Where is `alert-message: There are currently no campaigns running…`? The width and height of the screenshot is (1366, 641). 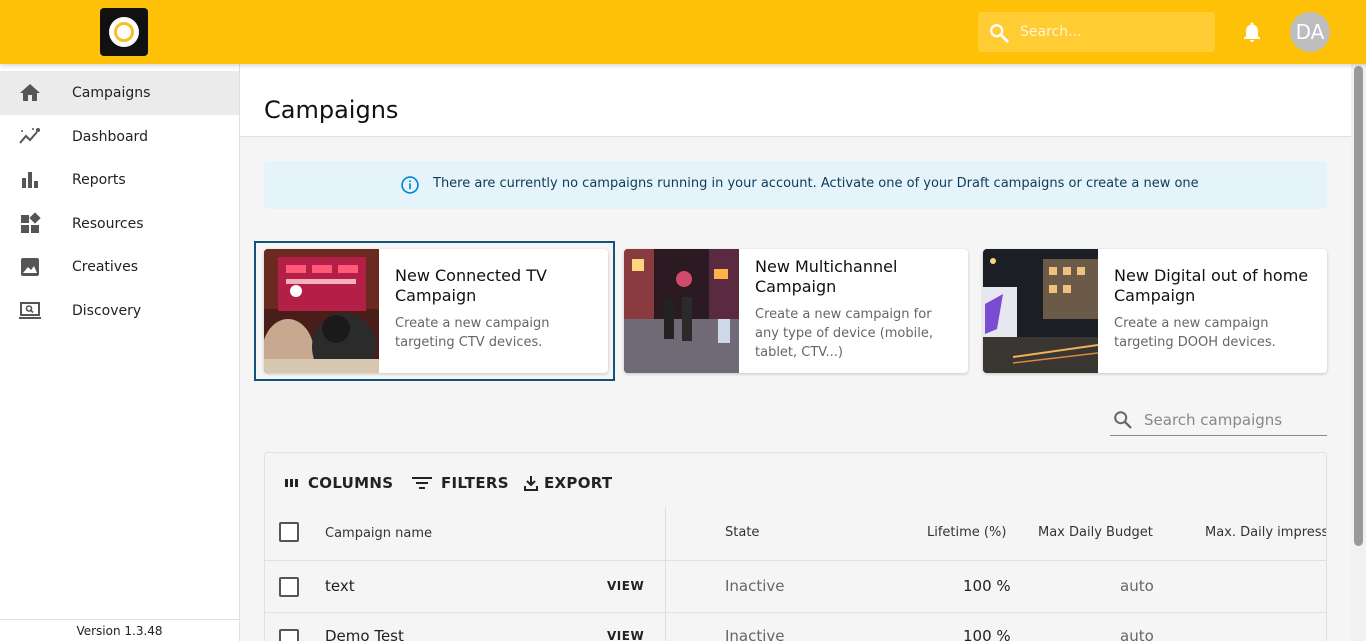
alert-message: There are currently no campaigns running… is located at coordinates (816, 183).